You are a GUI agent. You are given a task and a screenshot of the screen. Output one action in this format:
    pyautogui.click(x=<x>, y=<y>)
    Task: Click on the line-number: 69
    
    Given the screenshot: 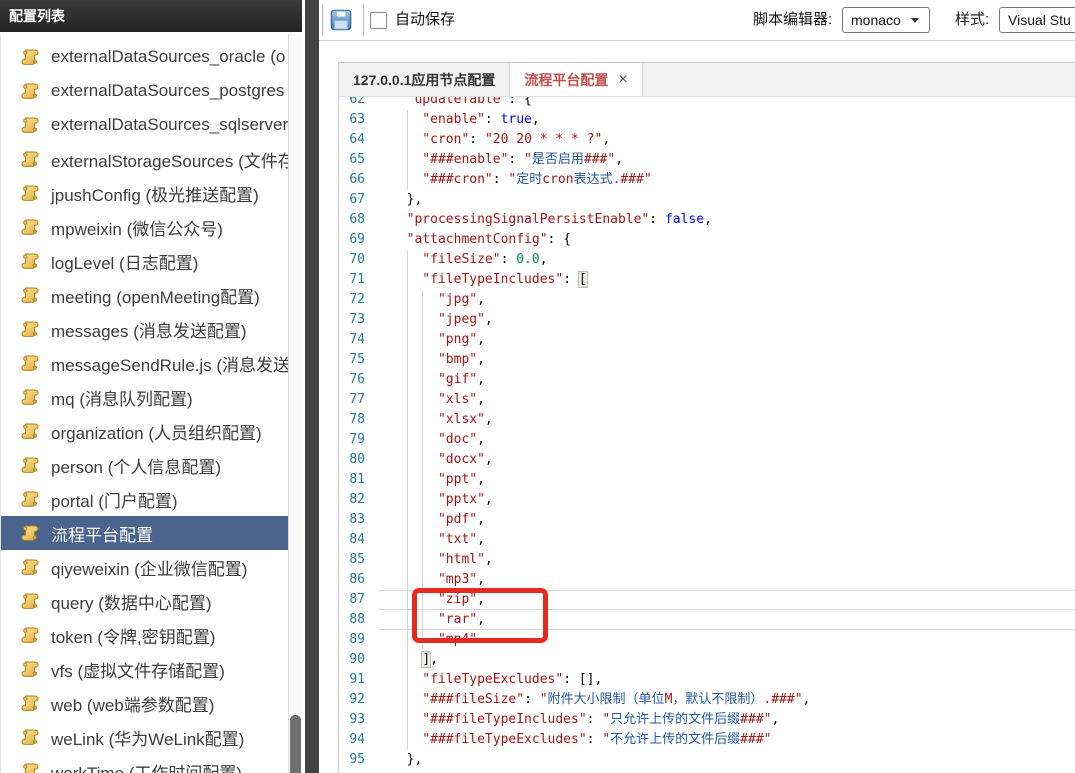 What is the action you would take?
    pyautogui.click(x=357, y=239)
    